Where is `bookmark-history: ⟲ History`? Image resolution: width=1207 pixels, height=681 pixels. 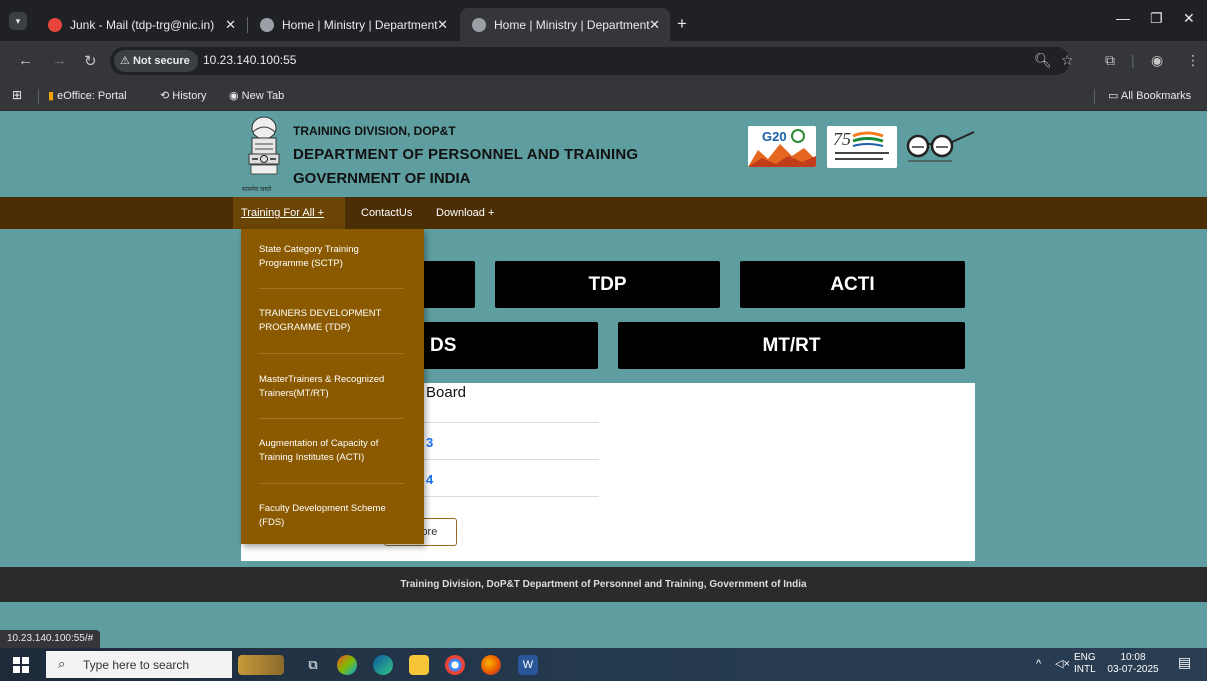 bookmark-history: ⟲ History is located at coordinates (183, 95).